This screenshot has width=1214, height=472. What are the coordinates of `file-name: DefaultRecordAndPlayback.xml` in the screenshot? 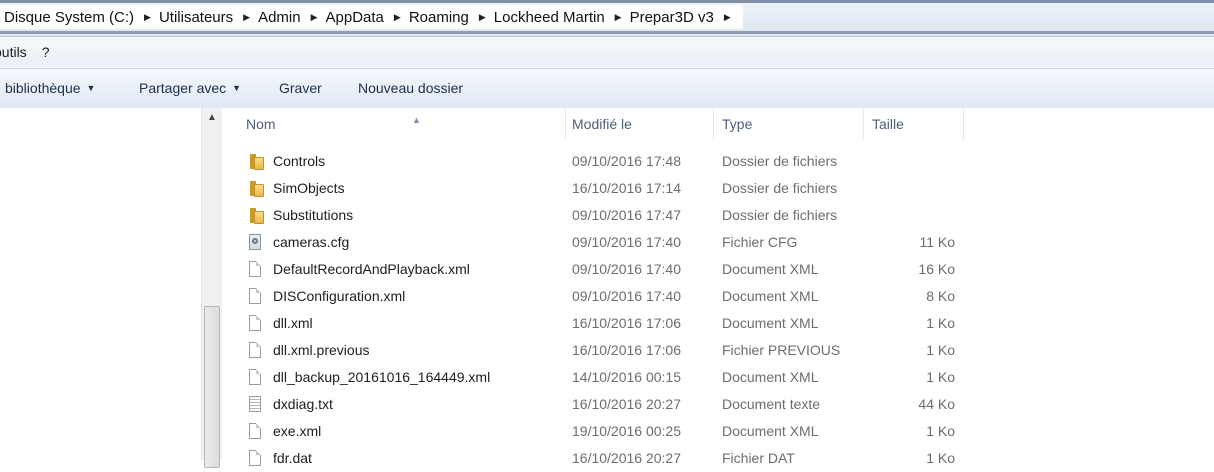 It's located at (371, 269).